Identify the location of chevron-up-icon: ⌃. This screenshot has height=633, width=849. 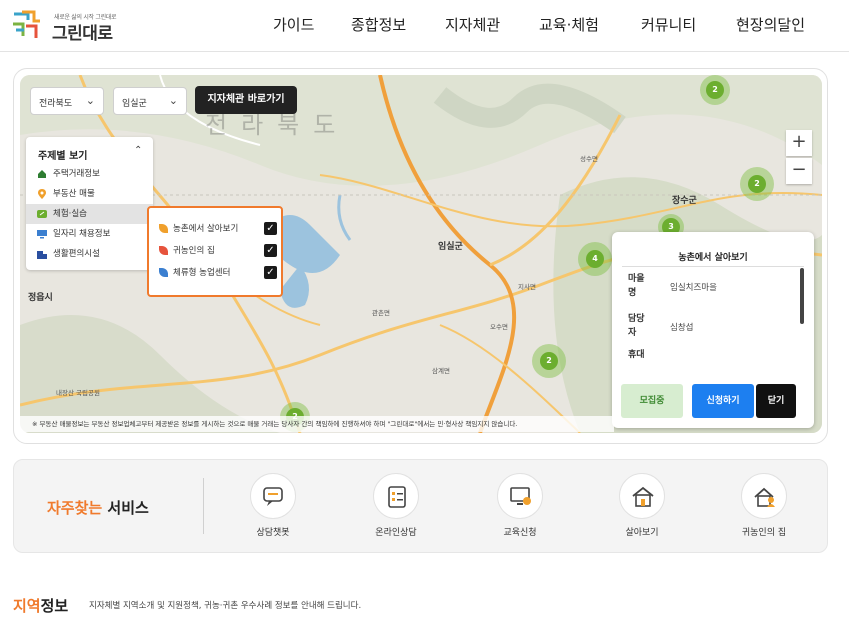
(138, 150).